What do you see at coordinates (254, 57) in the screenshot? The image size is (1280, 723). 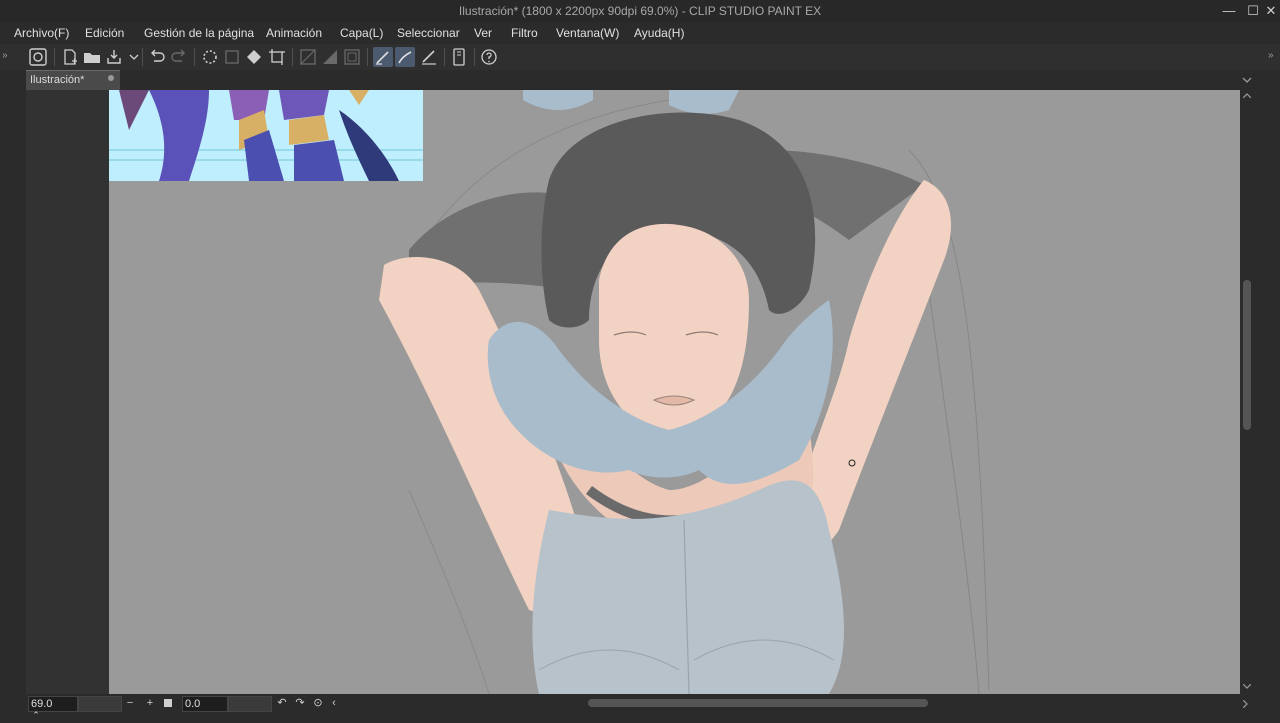 I see `fill-icon` at bounding box center [254, 57].